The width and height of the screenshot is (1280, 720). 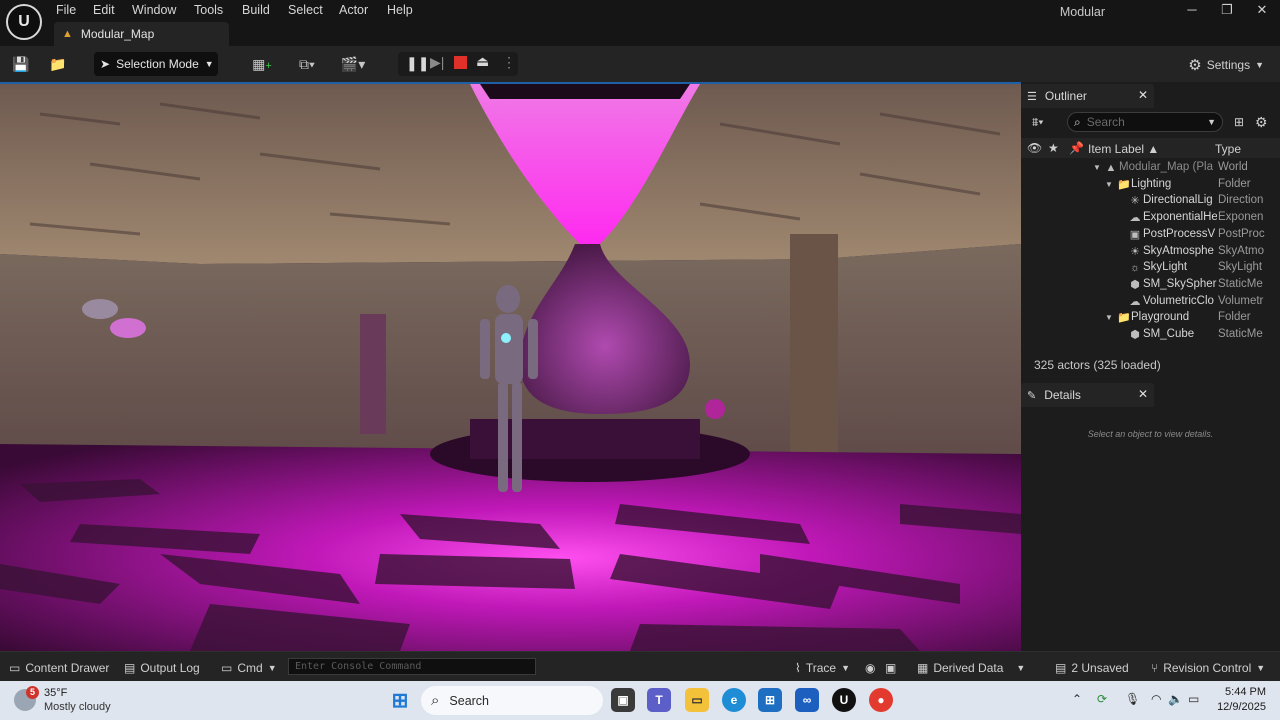 I want to click on outliner-row: ✳ DirectionalLig Direction, so click(x=1150, y=201).